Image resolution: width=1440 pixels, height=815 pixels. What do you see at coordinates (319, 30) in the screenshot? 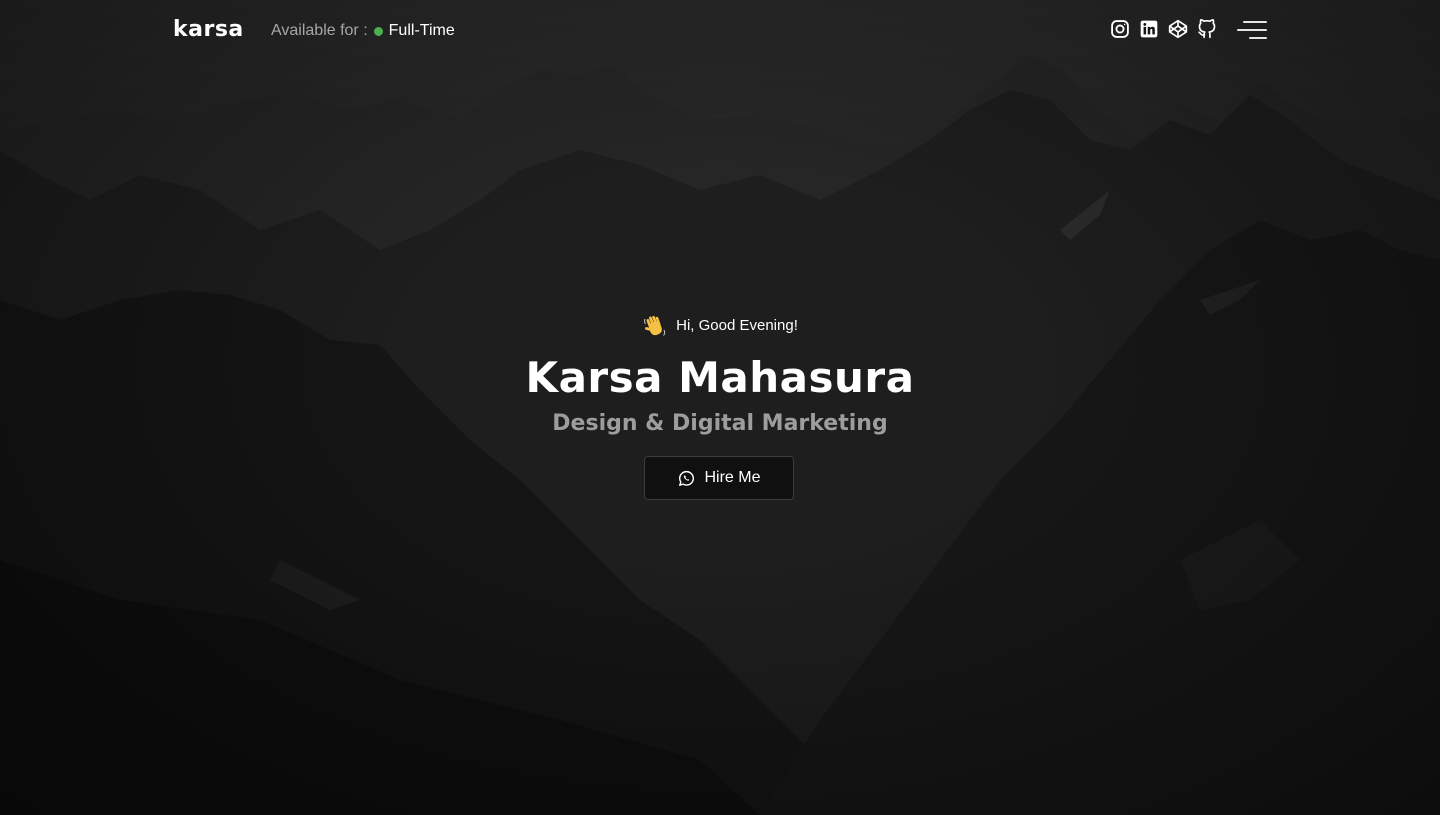
I see `availability-label: Available for :` at bounding box center [319, 30].